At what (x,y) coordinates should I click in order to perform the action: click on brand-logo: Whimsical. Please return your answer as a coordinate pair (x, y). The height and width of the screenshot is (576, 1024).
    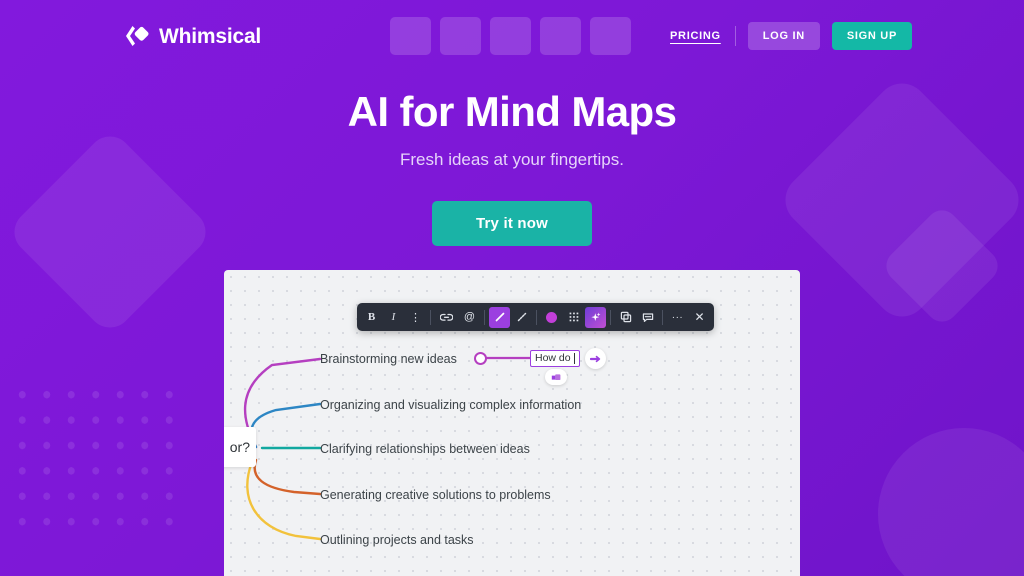
    Looking at the image, I should click on (192, 36).